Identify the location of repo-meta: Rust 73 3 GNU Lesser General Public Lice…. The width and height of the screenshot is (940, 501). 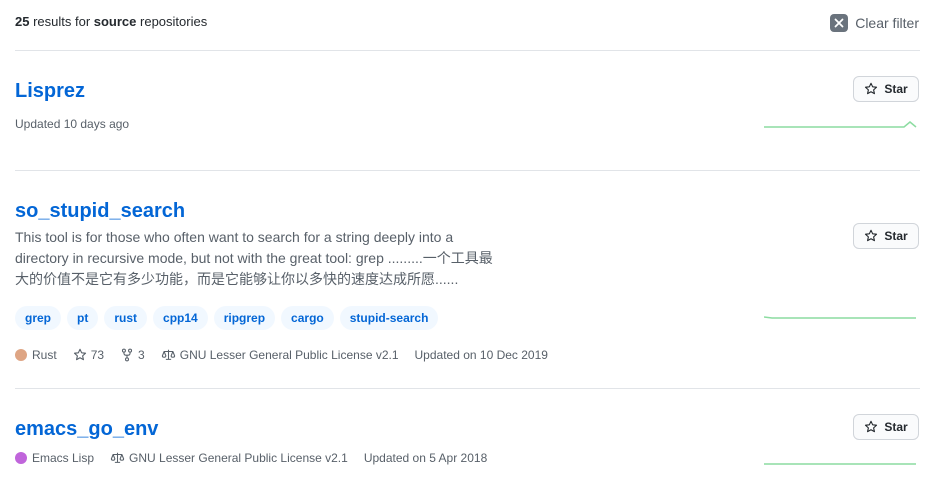
(467, 355).